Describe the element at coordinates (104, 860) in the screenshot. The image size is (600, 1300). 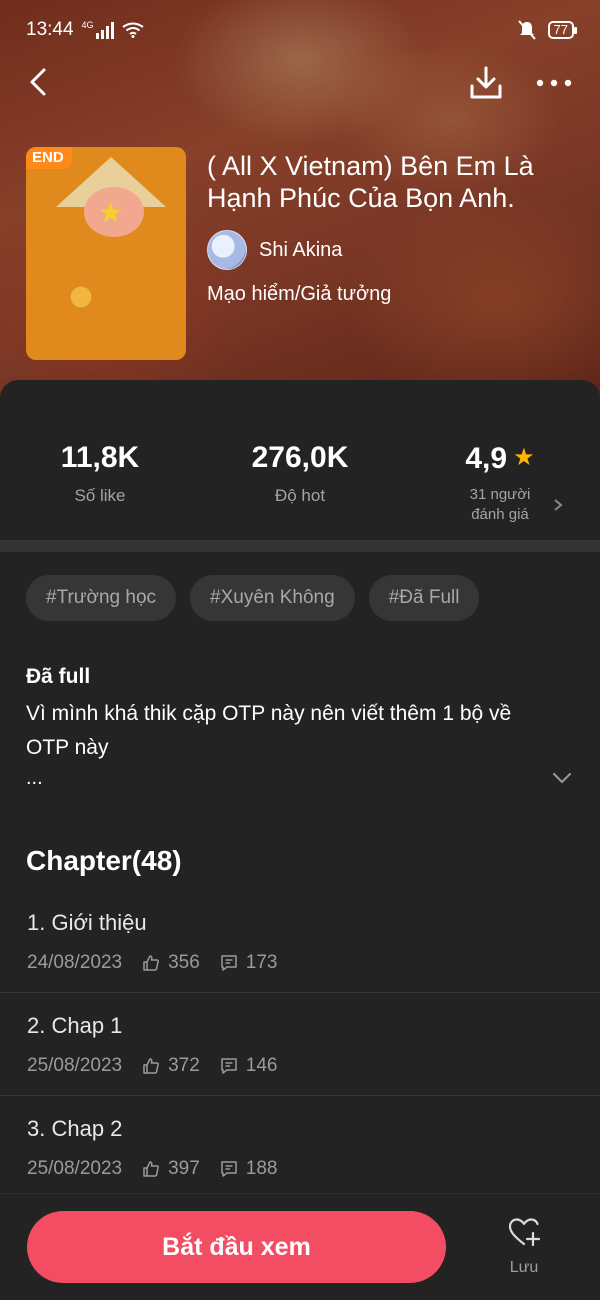
I see `chapter-heading: Chapter(48)` at that location.